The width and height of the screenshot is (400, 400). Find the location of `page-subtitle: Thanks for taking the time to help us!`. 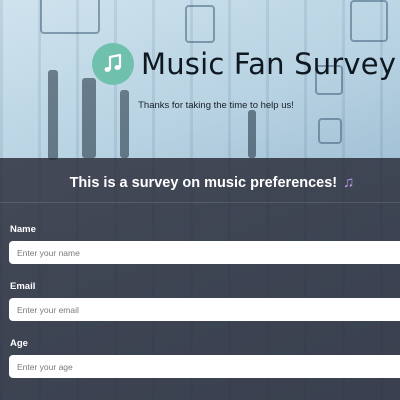

page-subtitle: Thanks for taking the time to help us! is located at coordinates (216, 105).